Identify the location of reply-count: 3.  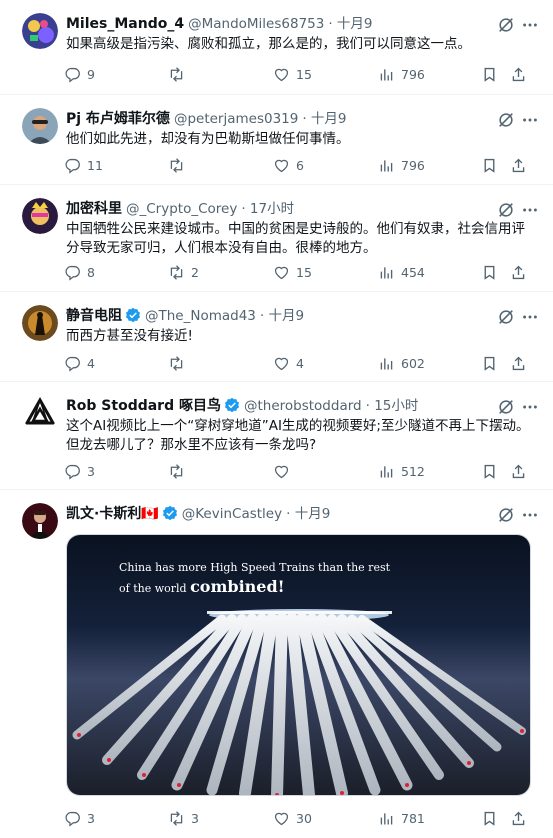
(91, 471).